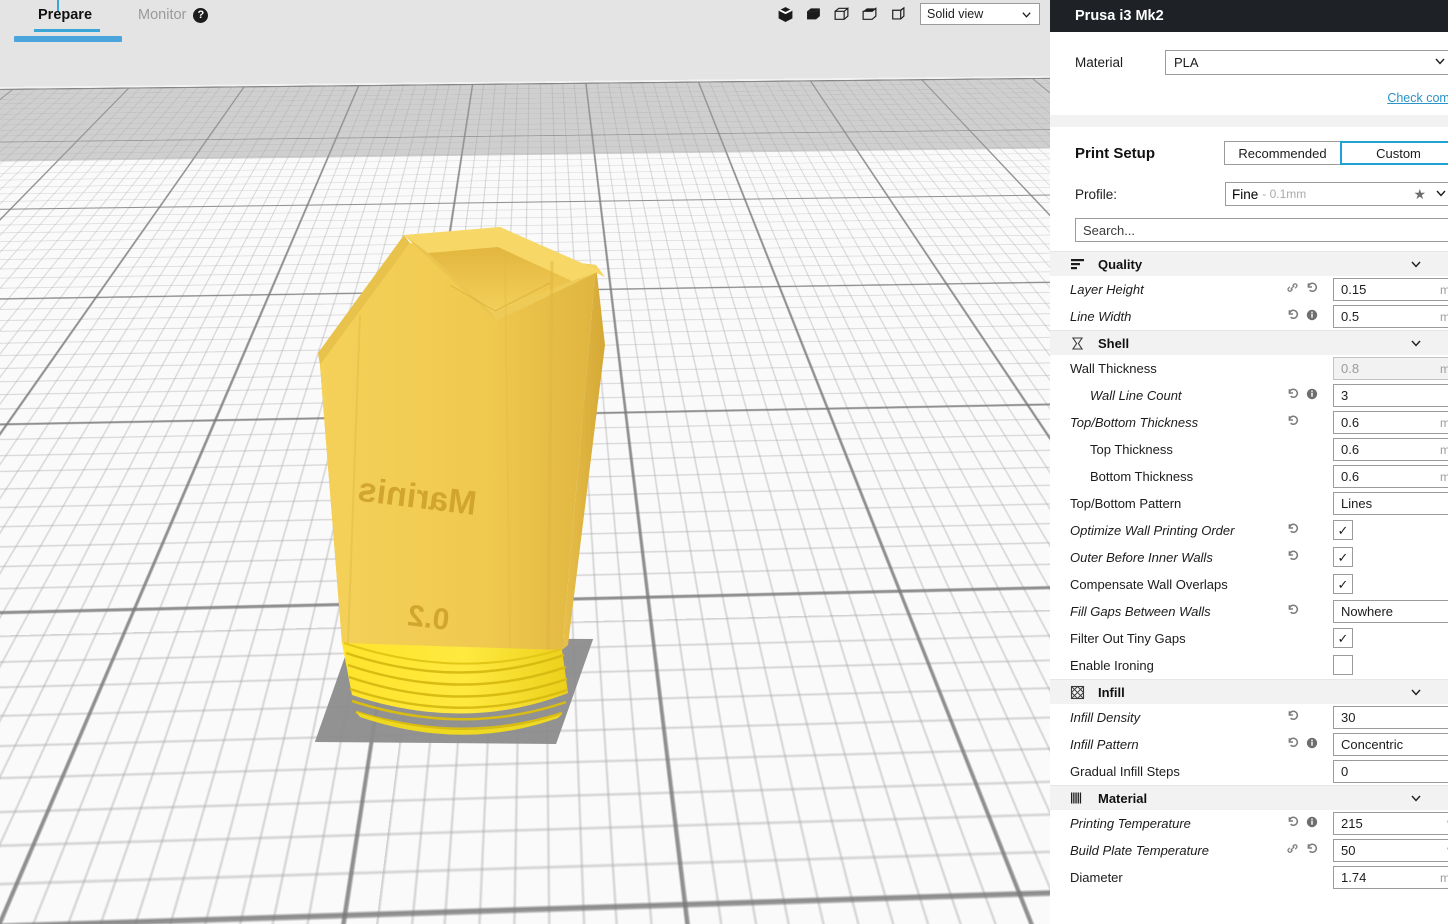 The image size is (1448, 924). What do you see at coordinates (1261, 230) in the screenshot?
I see `search-input` at bounding box center [1261, 230].